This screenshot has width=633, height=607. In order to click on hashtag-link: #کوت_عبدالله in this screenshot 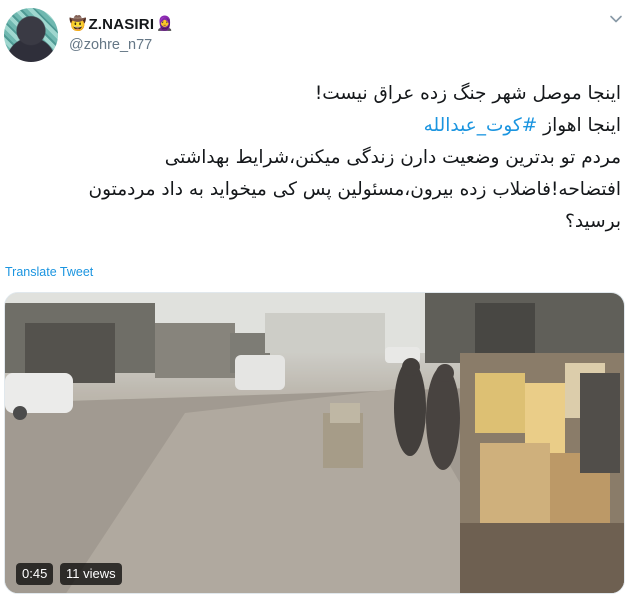, I will do `click(481, 125)`.